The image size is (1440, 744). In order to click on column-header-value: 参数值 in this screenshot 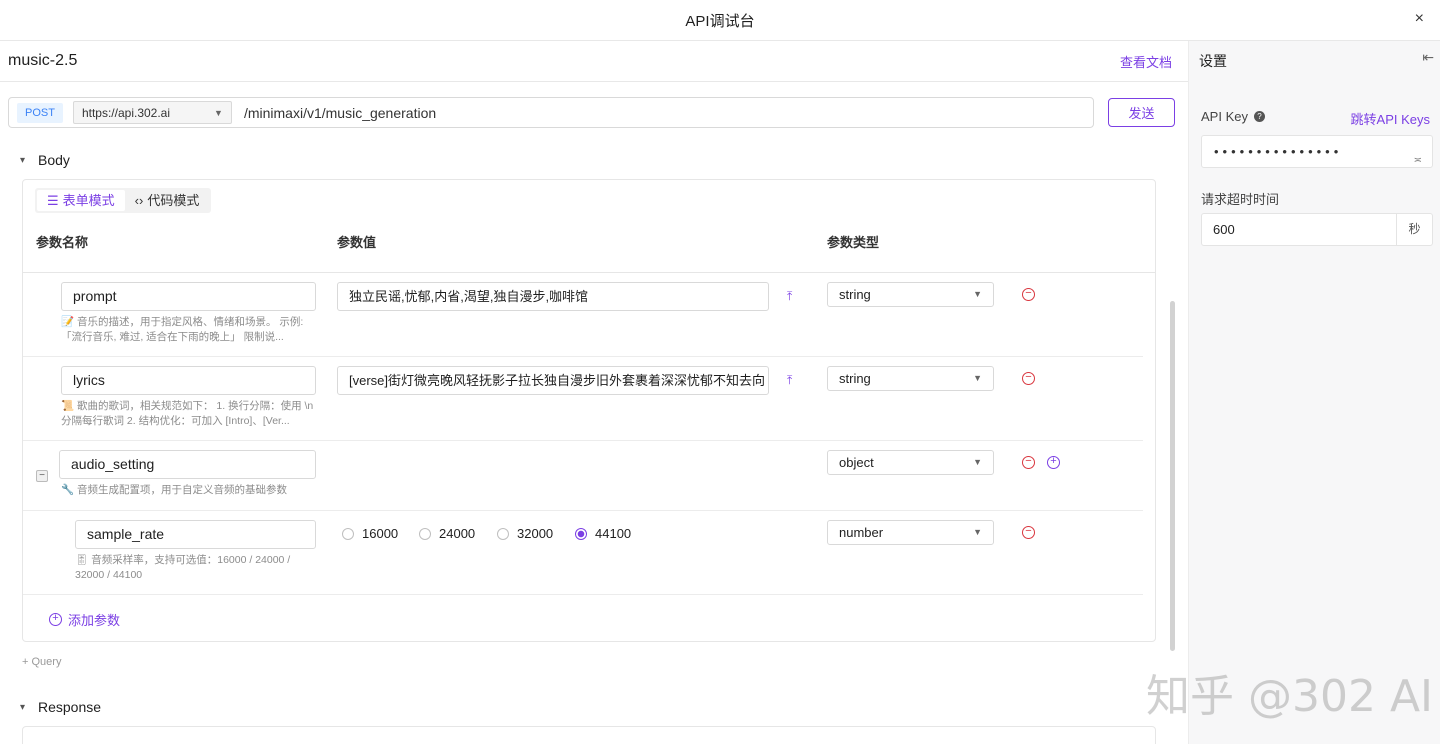, I will do `click(357, 242)`.